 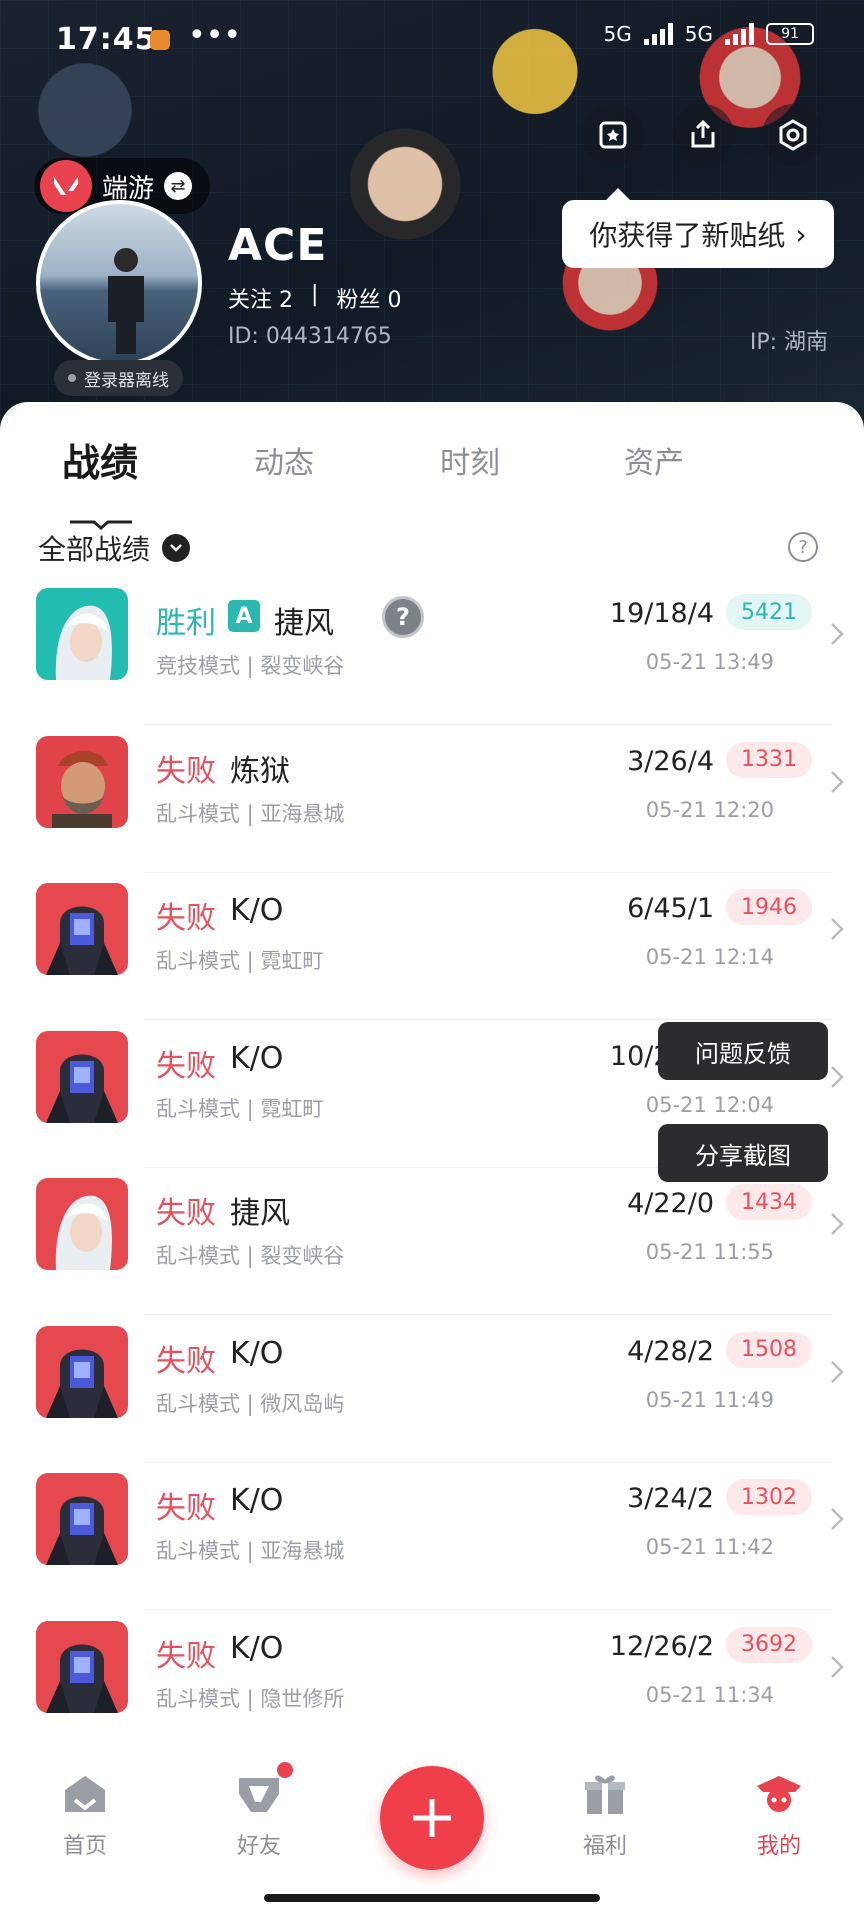 I want to click on chevron-down-icon, so click(x=176, y=548).